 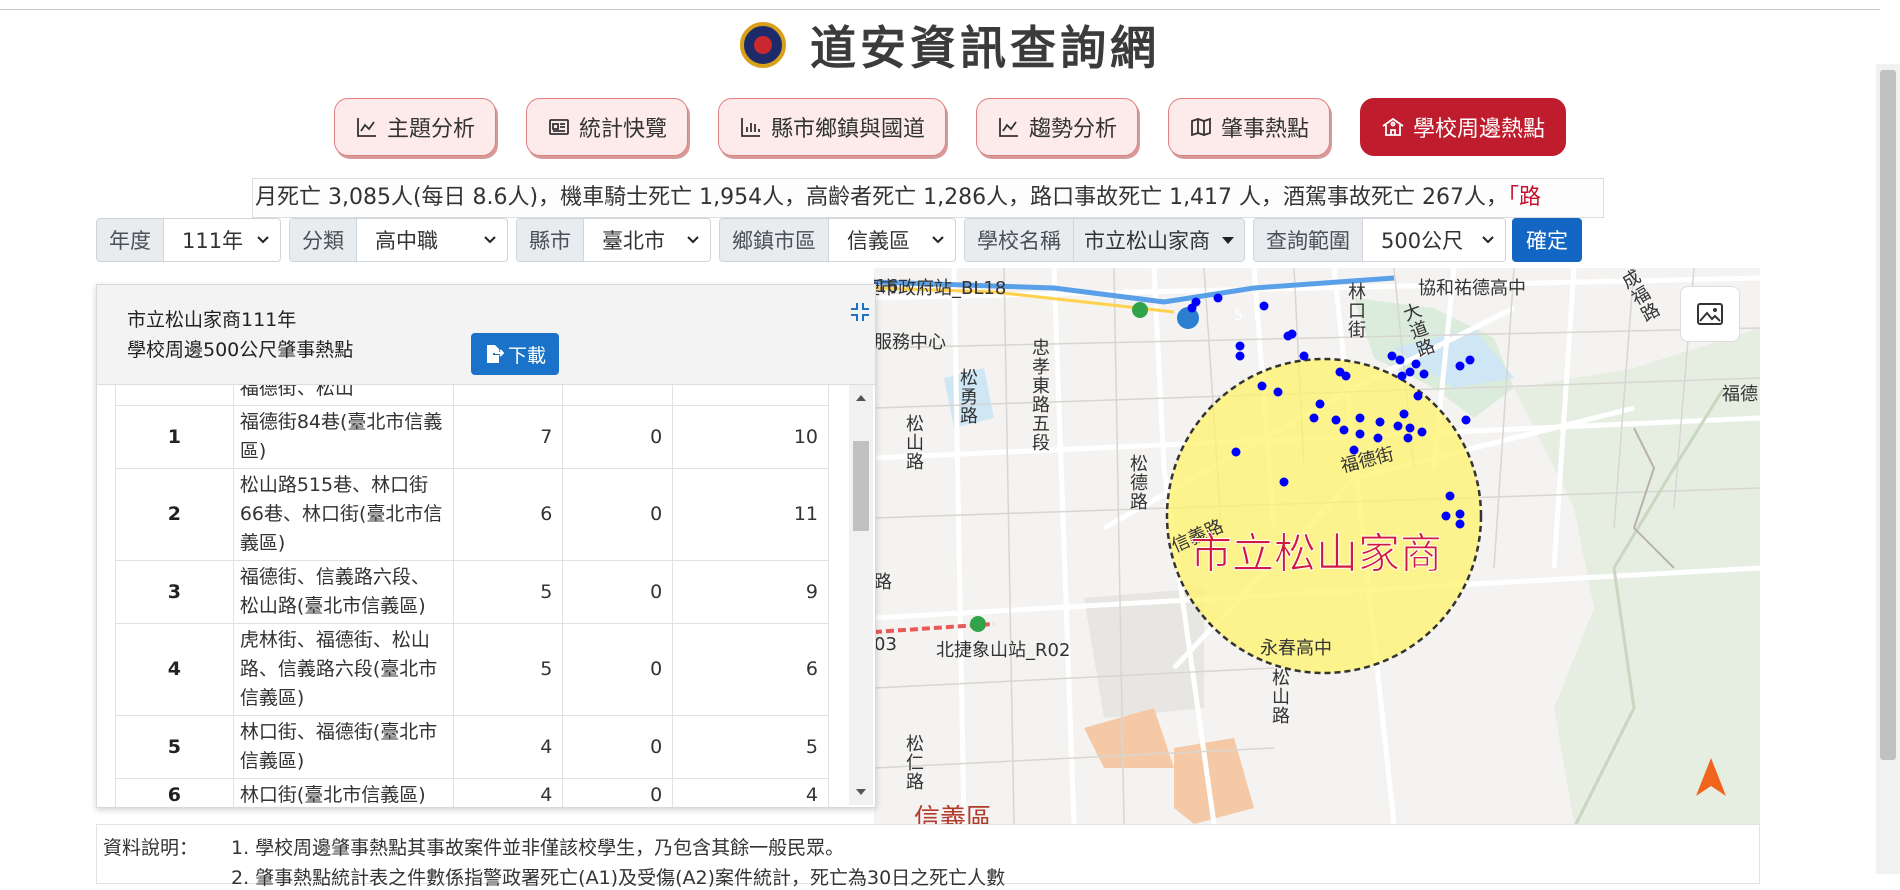 I want to click on marquee-tail: 「路, so click(x=1525, y=197).